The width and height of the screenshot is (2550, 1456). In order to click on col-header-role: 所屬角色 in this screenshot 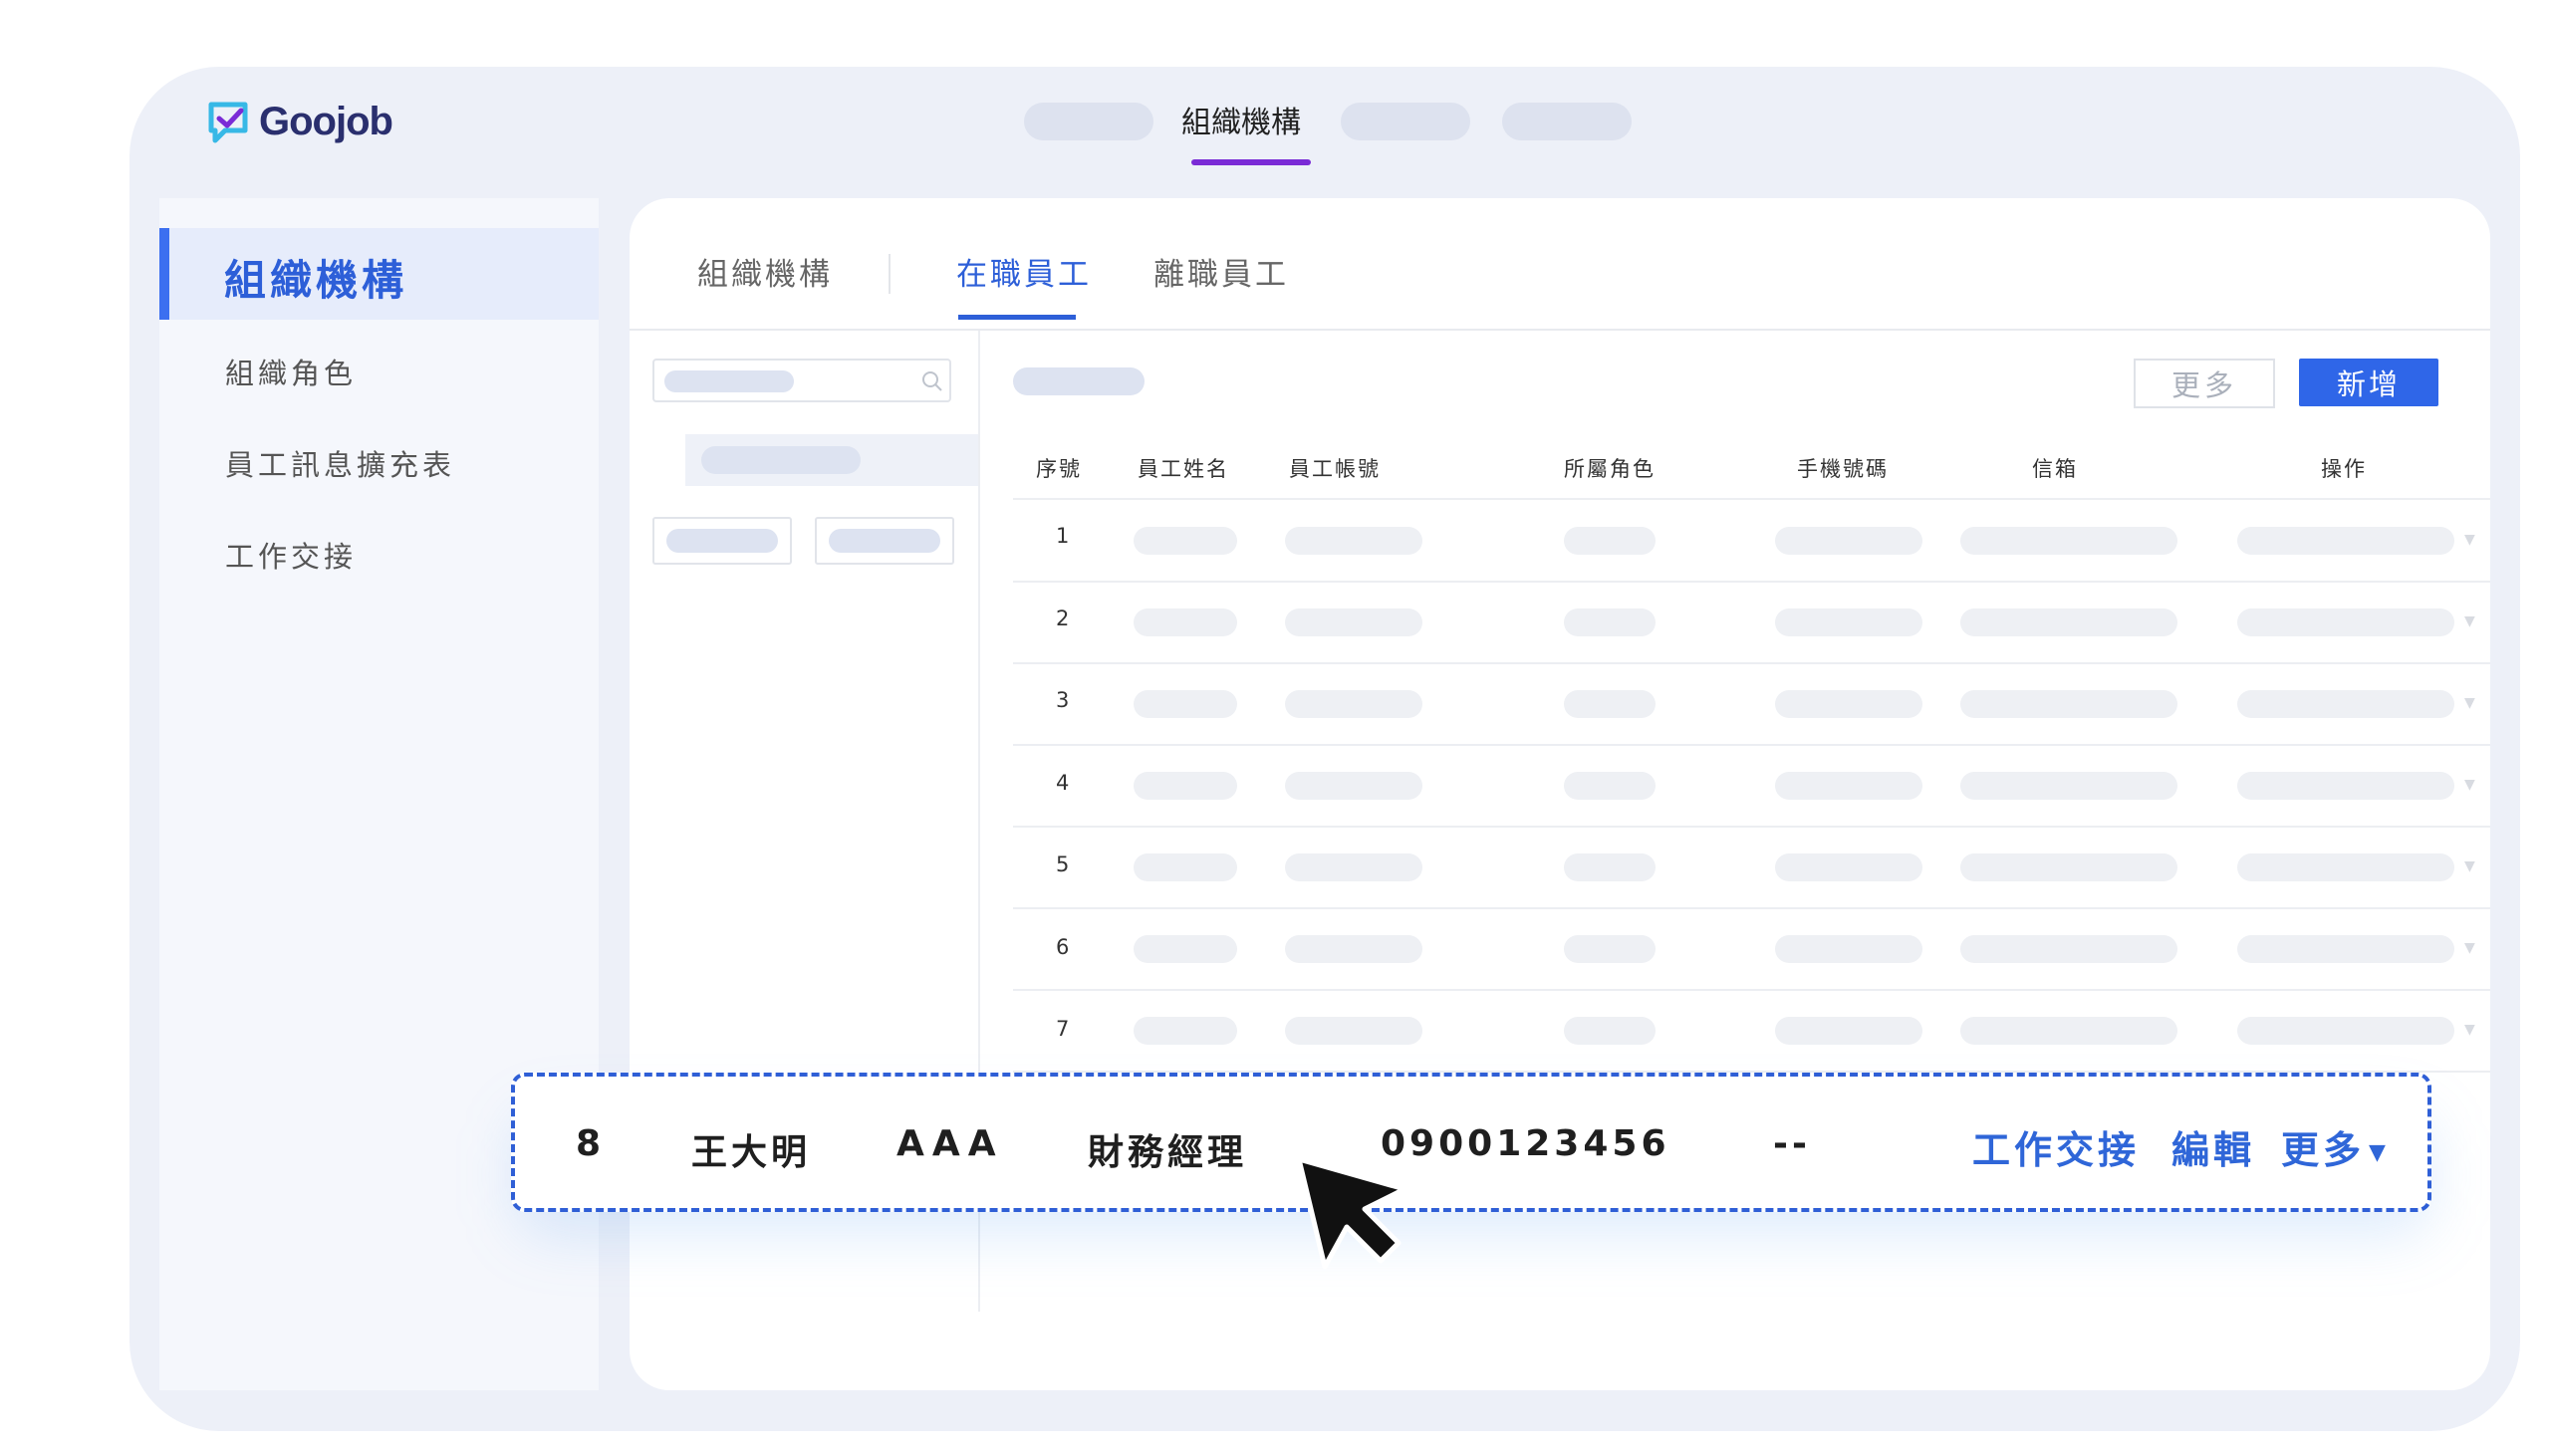, I will do `click(1610, 469)`.